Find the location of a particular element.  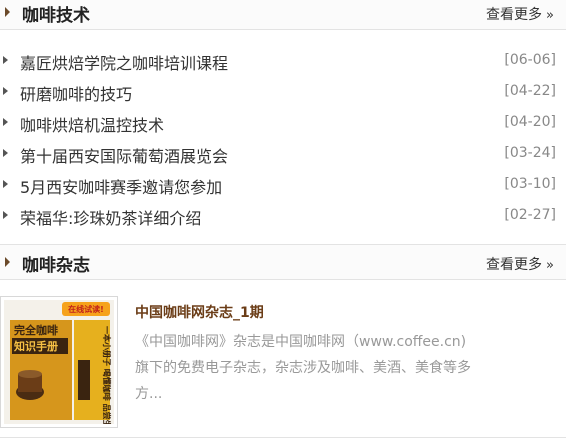

coffee-tech-header: 咖啡技术 查看更多» is located at coordinates (283, 15).